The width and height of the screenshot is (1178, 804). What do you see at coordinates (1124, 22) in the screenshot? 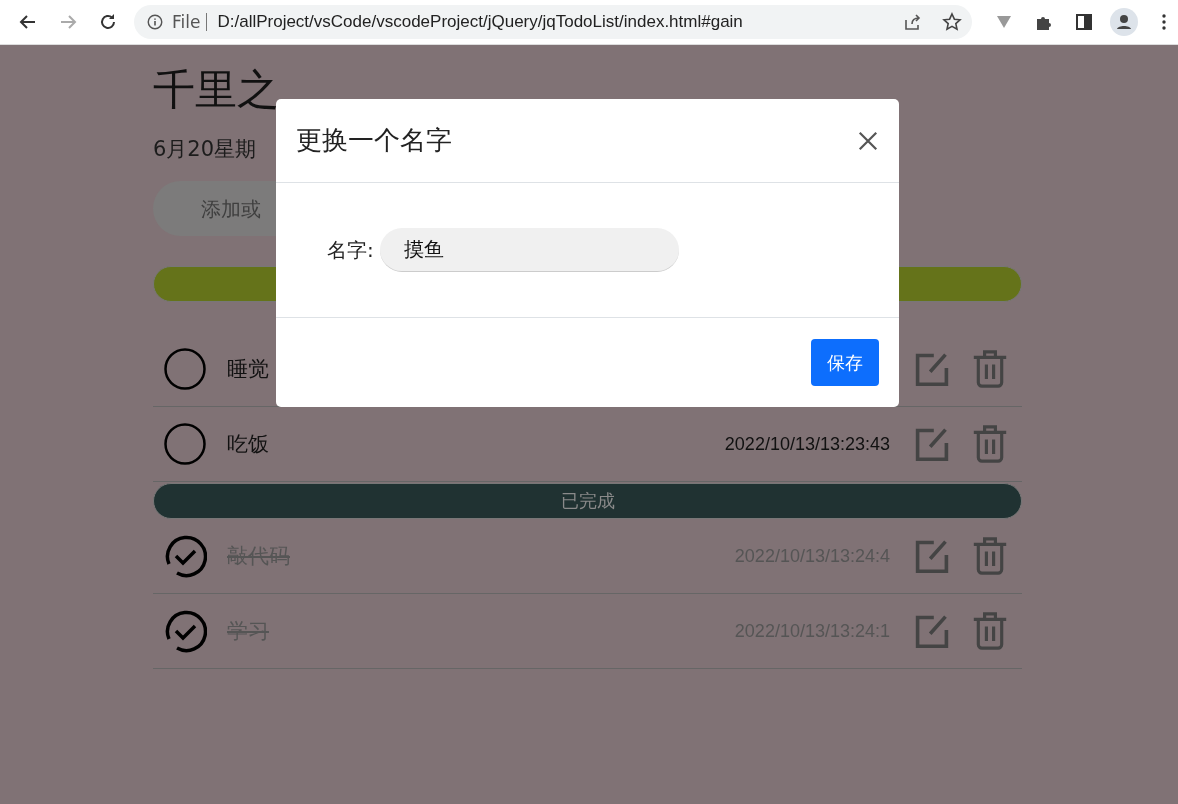
I see `profile-avatar-icon` at bounding box center [1124, 22].